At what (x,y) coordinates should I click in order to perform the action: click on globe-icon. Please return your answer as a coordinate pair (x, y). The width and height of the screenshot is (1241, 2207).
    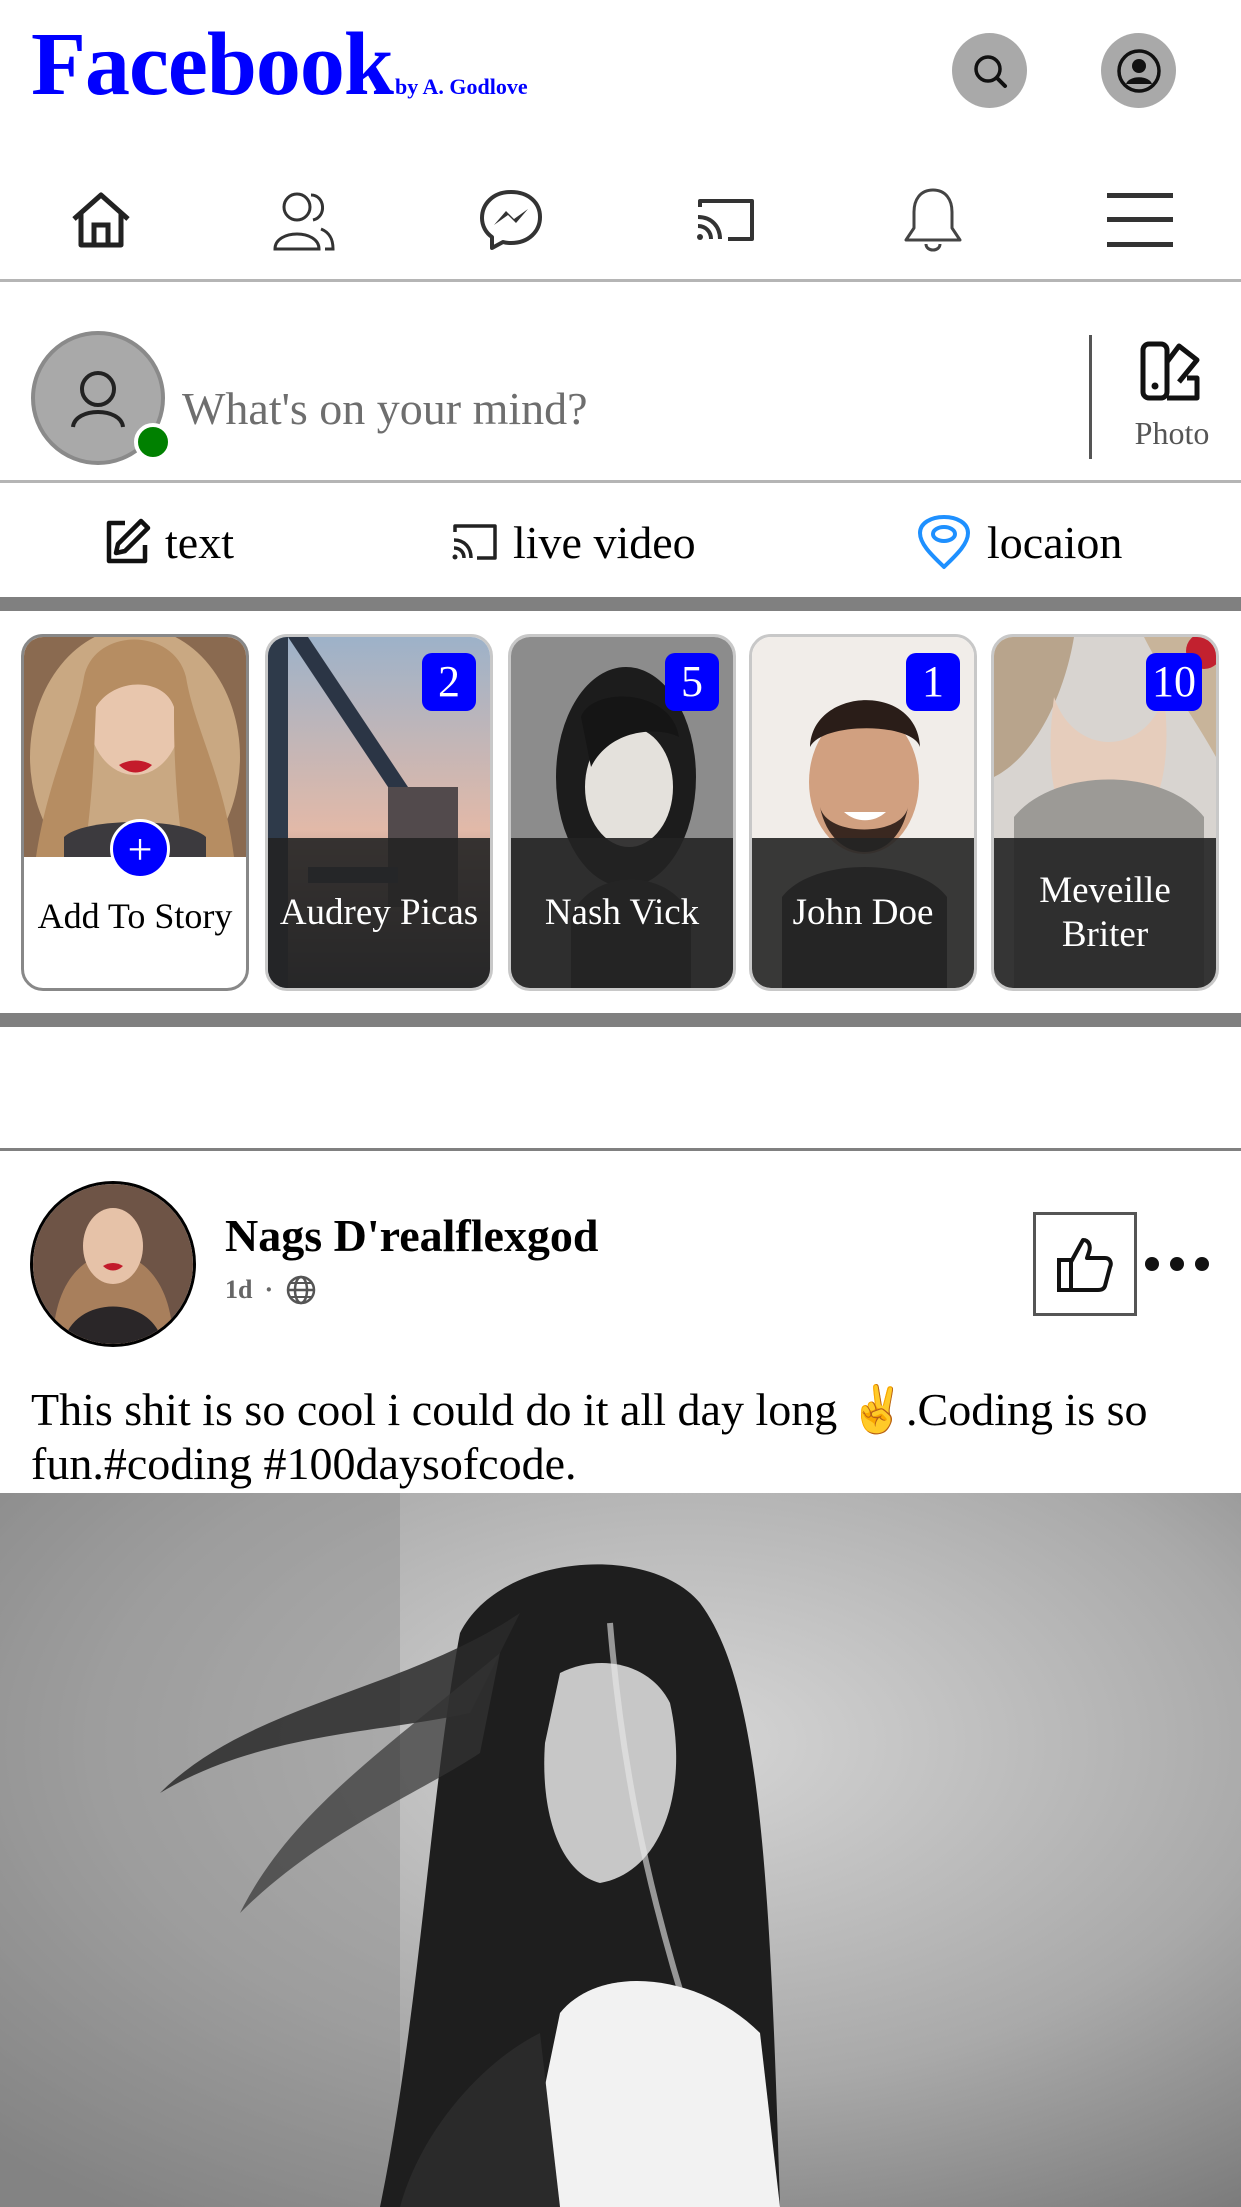
    Looking at the image, I should click on (301, 1290).